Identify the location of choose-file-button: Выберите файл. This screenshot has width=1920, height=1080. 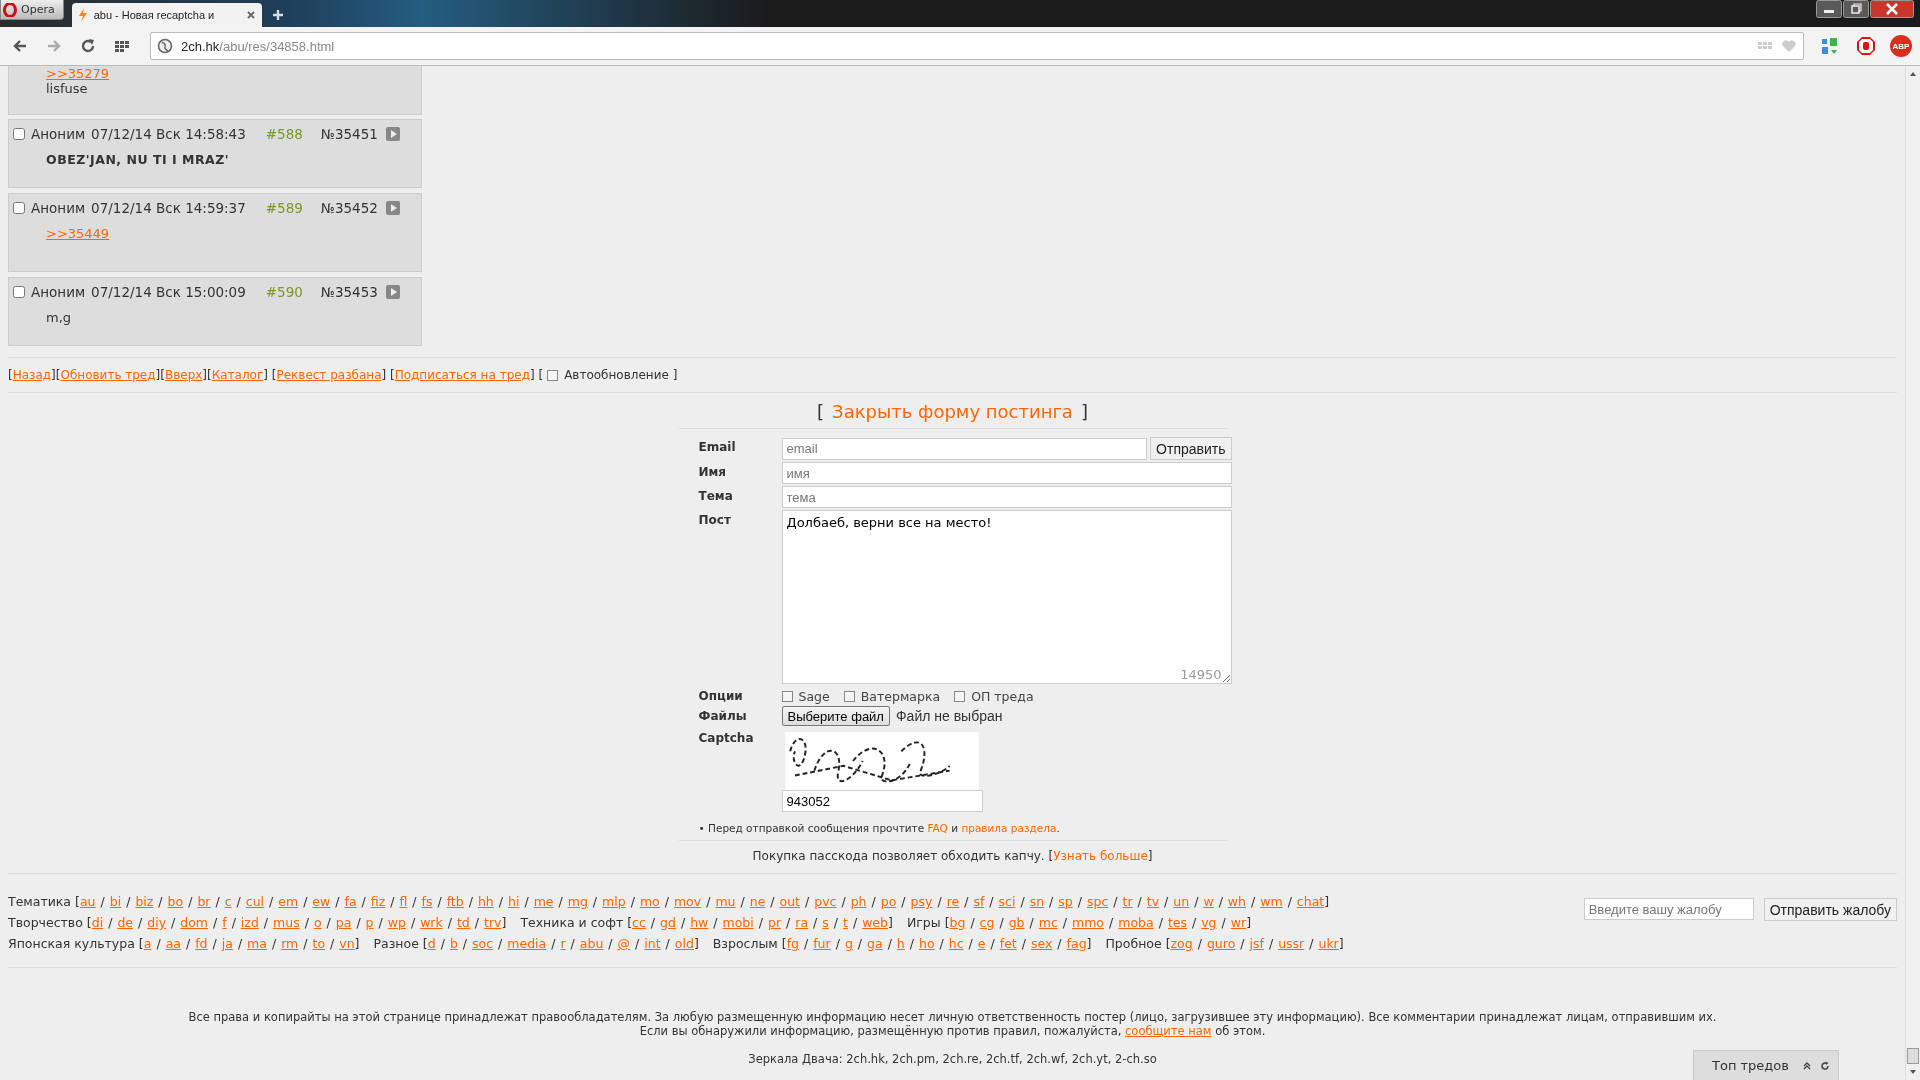
(835, 716).